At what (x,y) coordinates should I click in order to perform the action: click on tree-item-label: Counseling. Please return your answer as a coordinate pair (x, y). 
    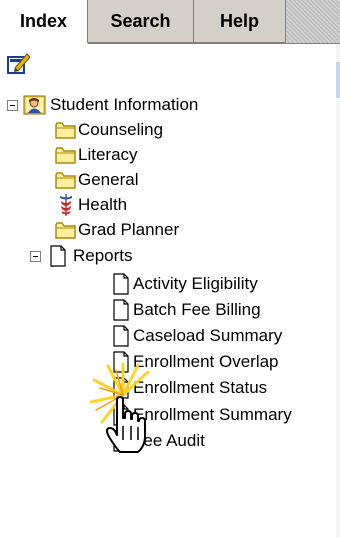
    Looking at the image, I should click on (121, 129).